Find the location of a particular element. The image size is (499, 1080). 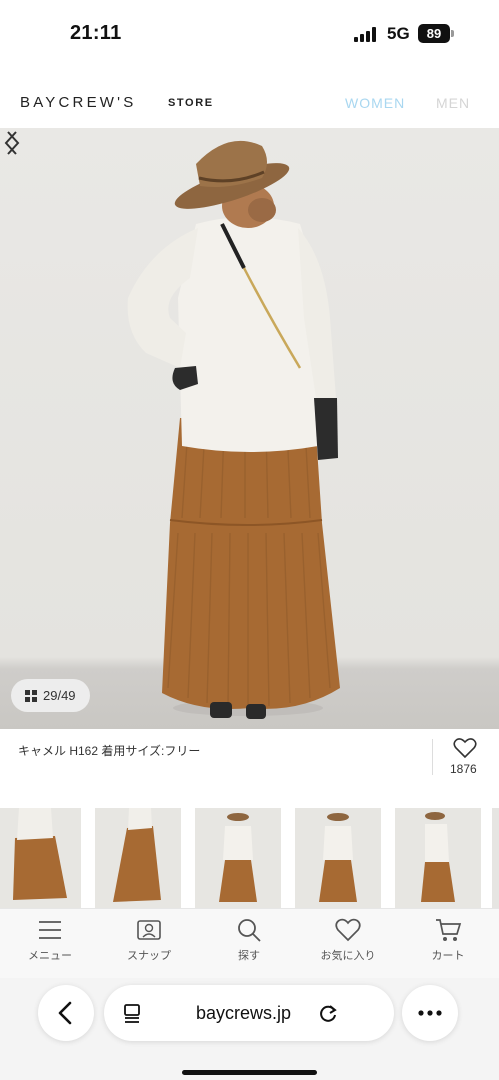

status-bar: 21:11 5G 89 is located at coordinates (249, 34).